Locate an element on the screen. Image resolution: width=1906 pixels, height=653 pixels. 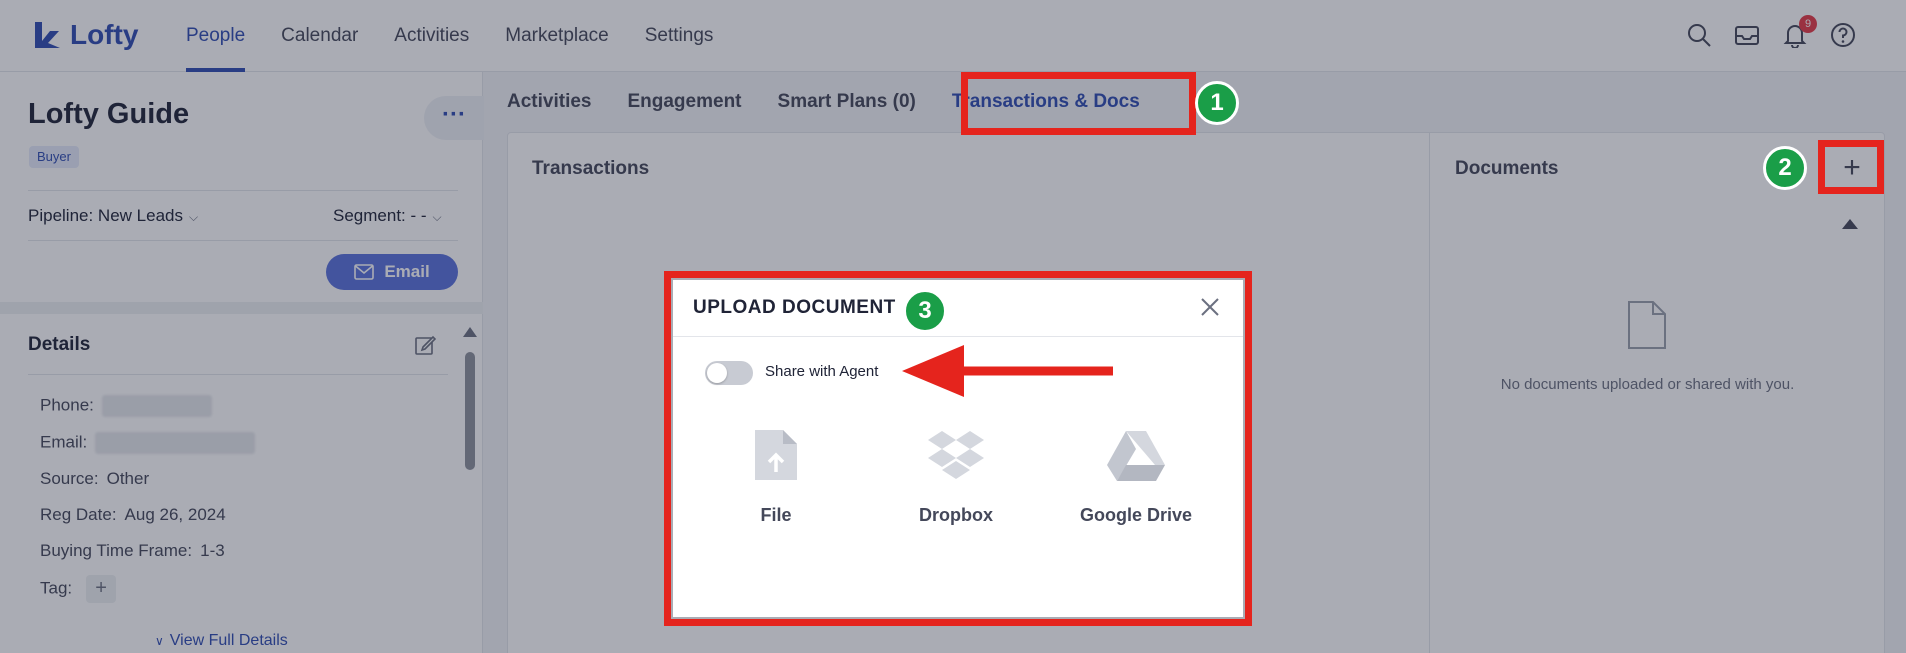
red-arrow-annotation is located at coordinates (1007, 371).